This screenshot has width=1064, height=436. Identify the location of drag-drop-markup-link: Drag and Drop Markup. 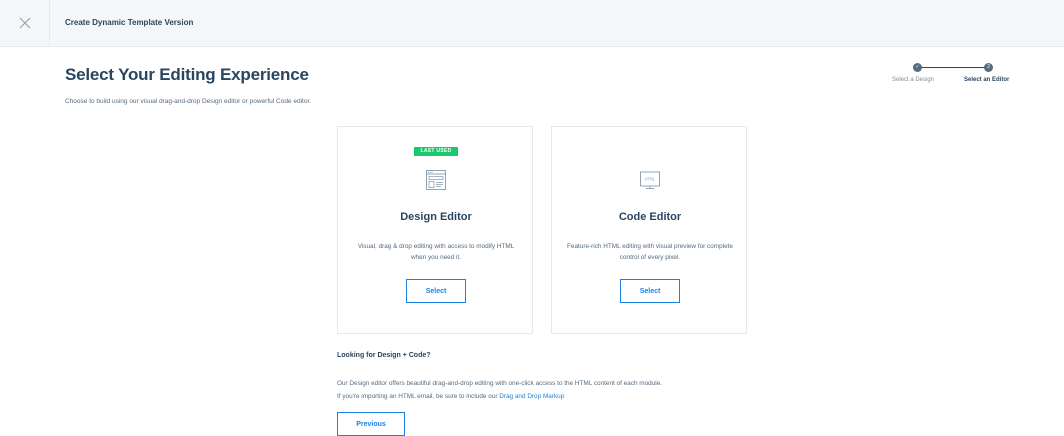
(531, 396).